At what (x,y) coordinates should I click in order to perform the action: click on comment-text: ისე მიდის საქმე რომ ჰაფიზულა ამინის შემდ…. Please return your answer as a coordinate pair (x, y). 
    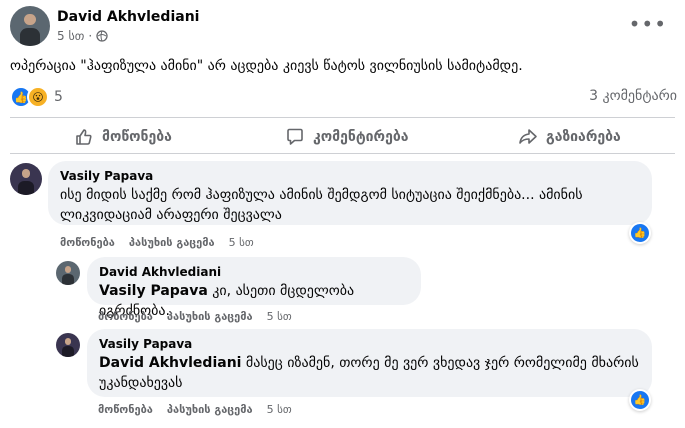
    Looking at the image, I should click on (350, 205).